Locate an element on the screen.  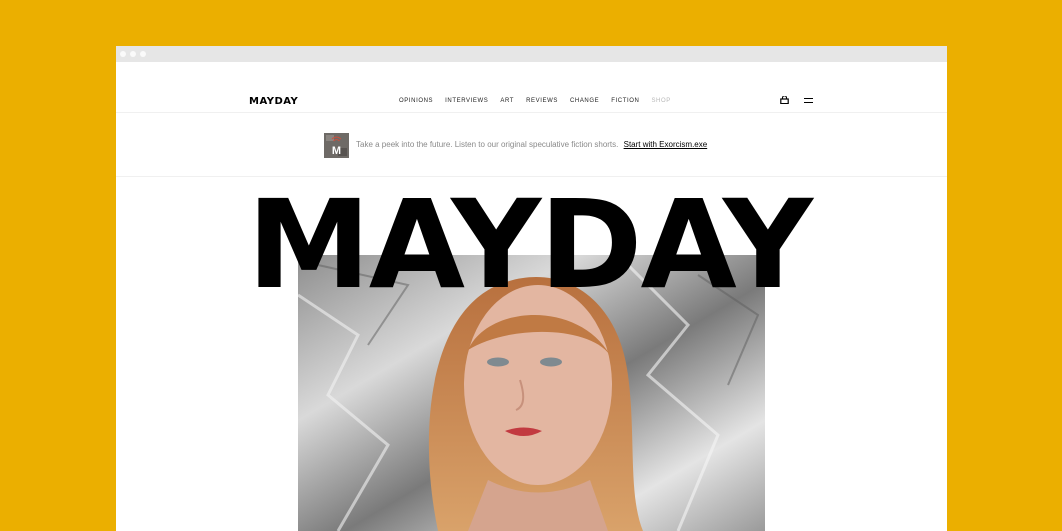
nav-item-reviews: REVIEWS is located at coordinates (542, 101).